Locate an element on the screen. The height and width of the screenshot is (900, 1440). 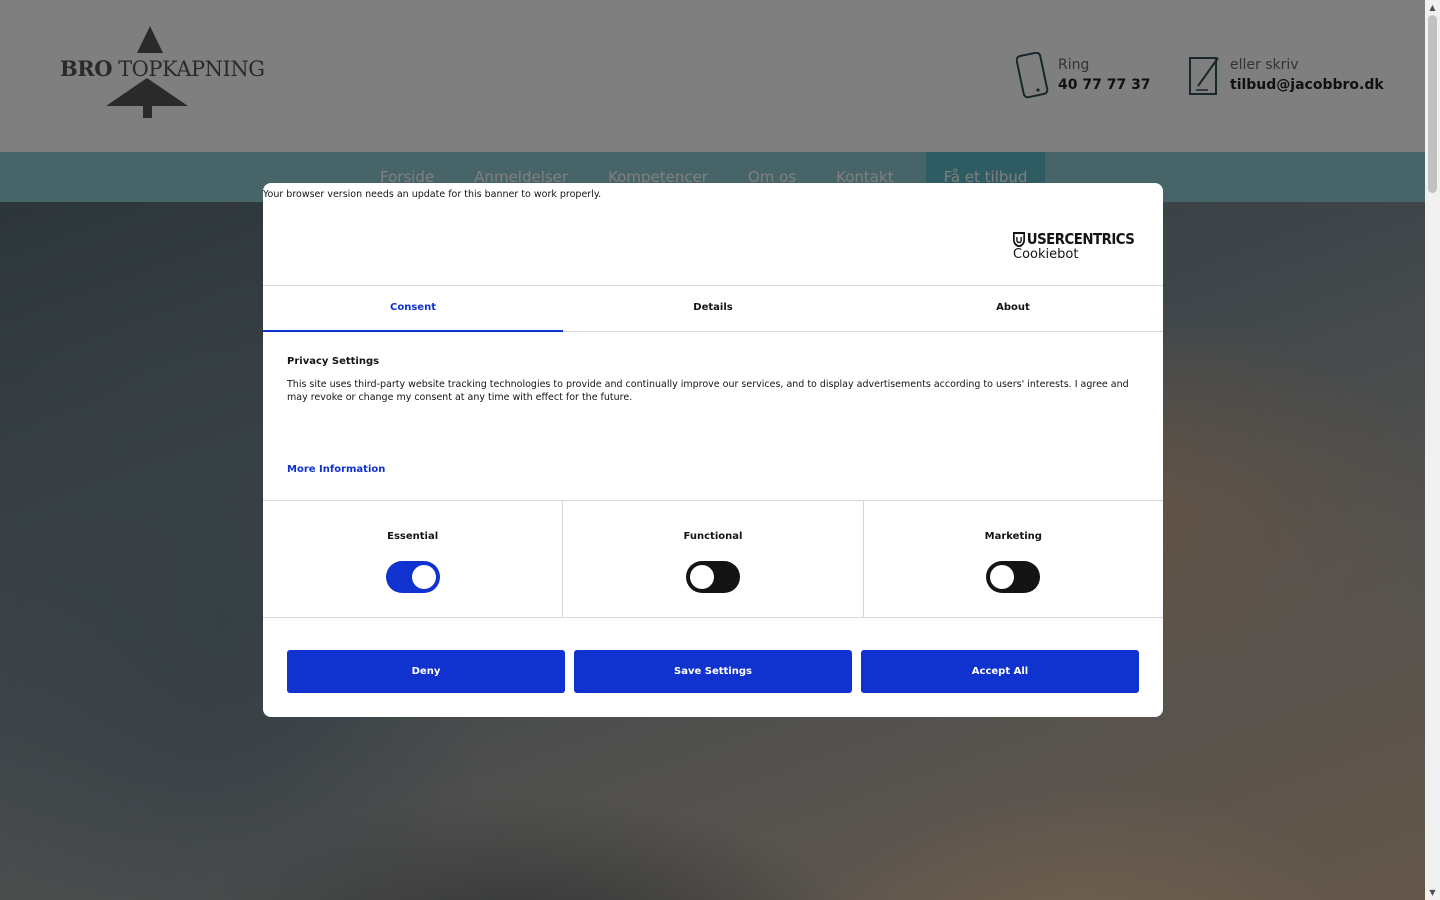
more-information-link: More Information is located at coordinates (336, 469).